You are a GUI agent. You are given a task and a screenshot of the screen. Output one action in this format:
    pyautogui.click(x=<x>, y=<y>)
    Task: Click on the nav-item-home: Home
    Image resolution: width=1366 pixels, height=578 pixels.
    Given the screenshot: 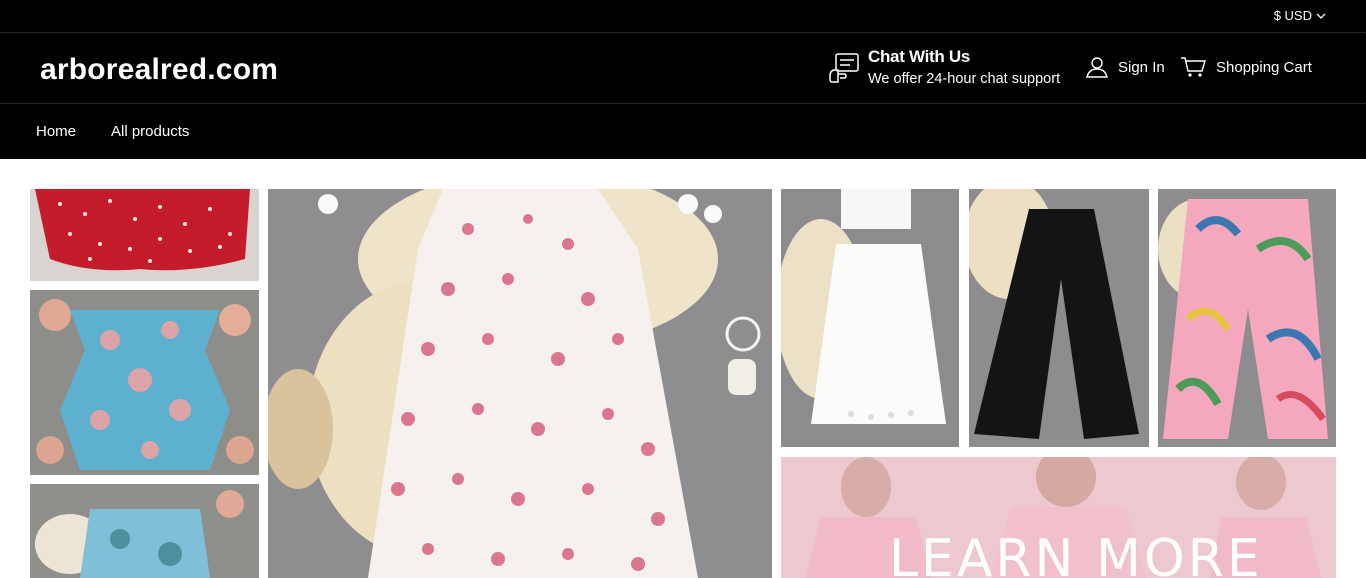 What is the action you would take?
    pyautogui.click(x=56, y=131)
    